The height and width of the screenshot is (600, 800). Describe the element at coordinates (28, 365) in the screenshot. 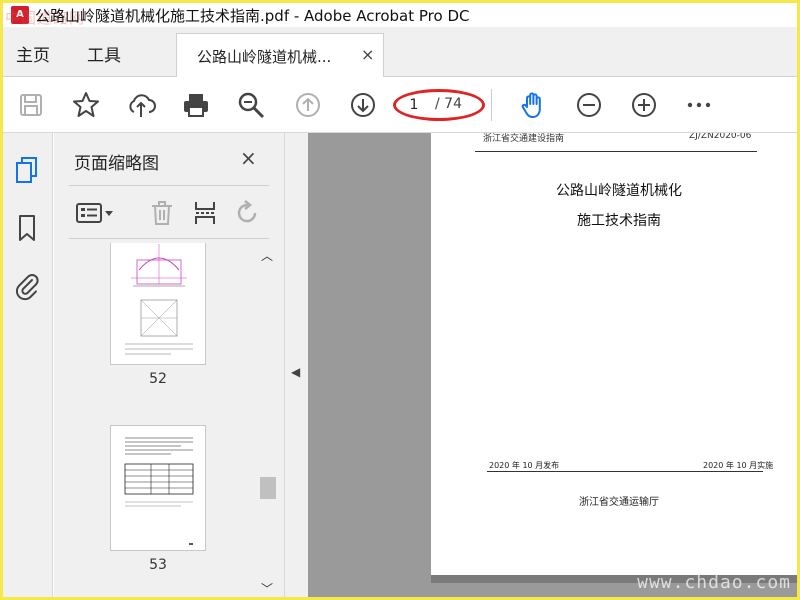

I see `navigation-rail` at that location.